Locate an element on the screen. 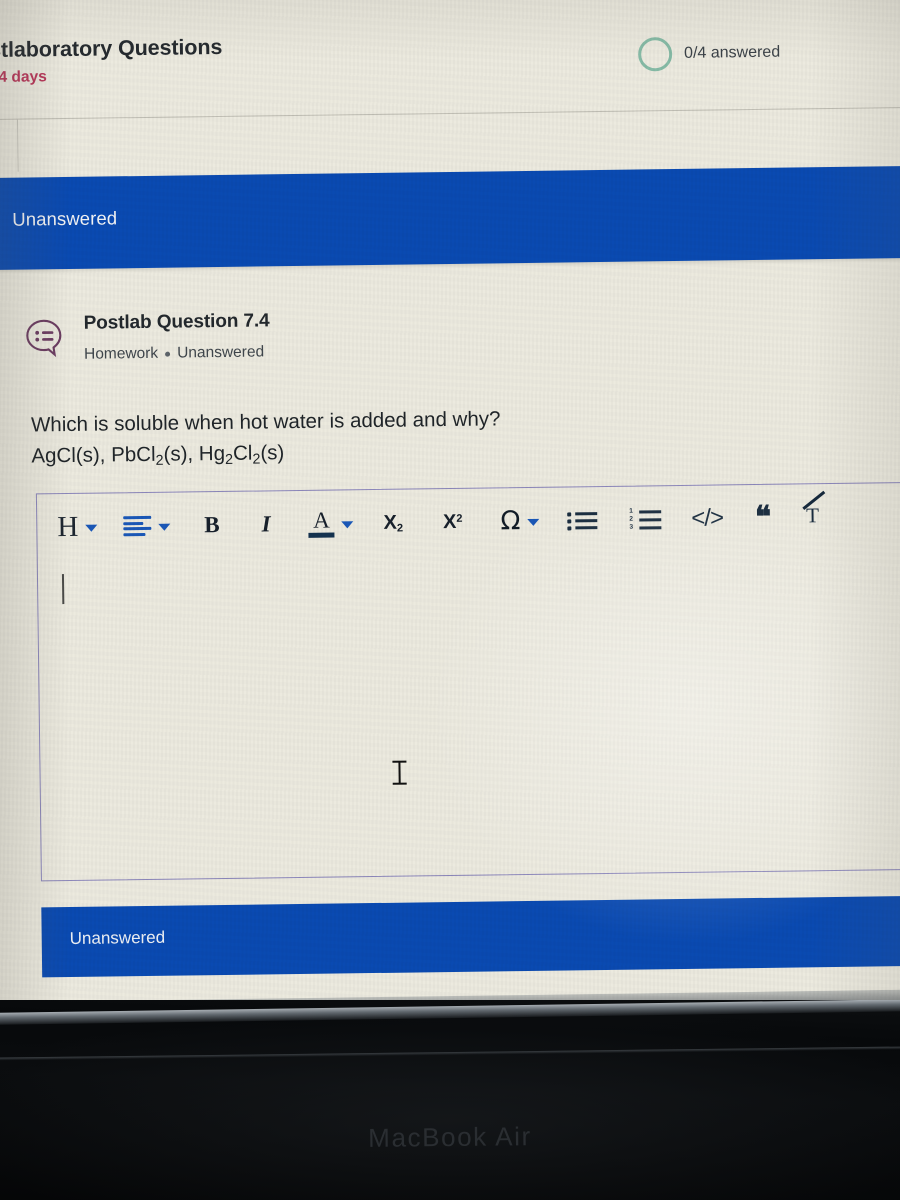  numbered-list-icon: 1 2 3 is located at coordinates (645, 519).